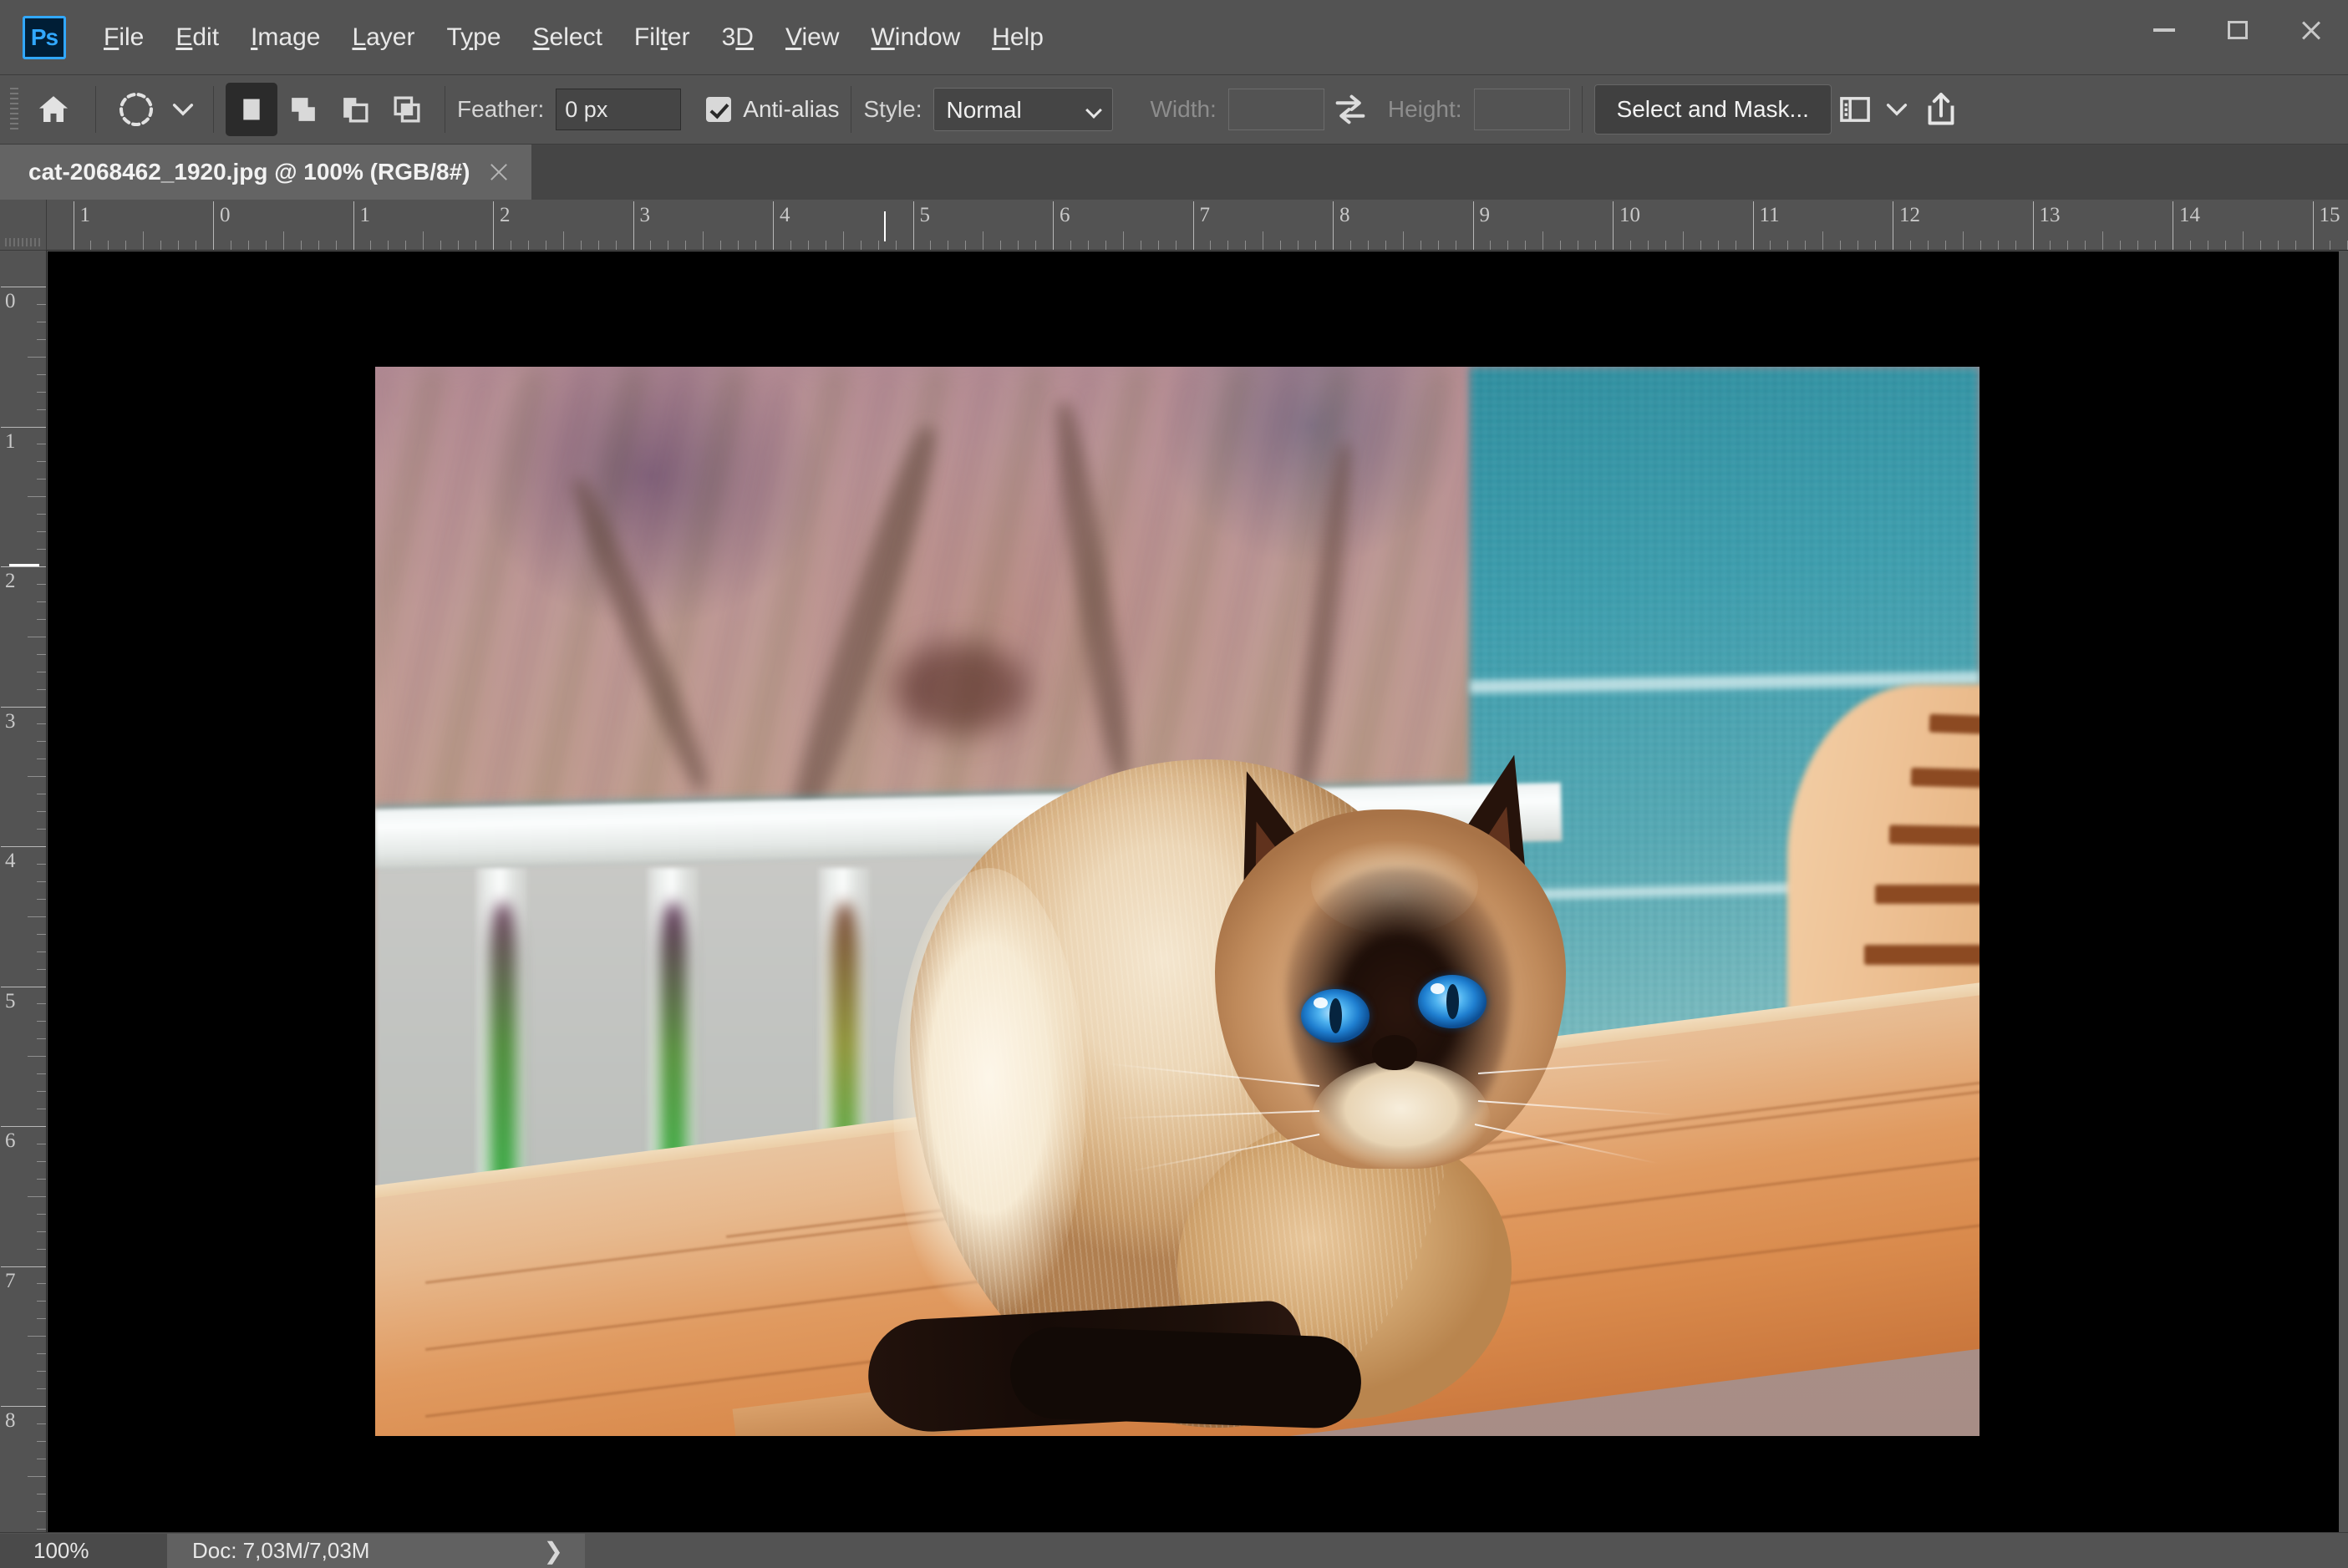 Image resolution: width=2348 pixels, height=1568 pixels. What do you see at coordinates (136, 109) in the screenshot?
I see `elliptical-marquee-tool-button` at bounding box center [136, 109].